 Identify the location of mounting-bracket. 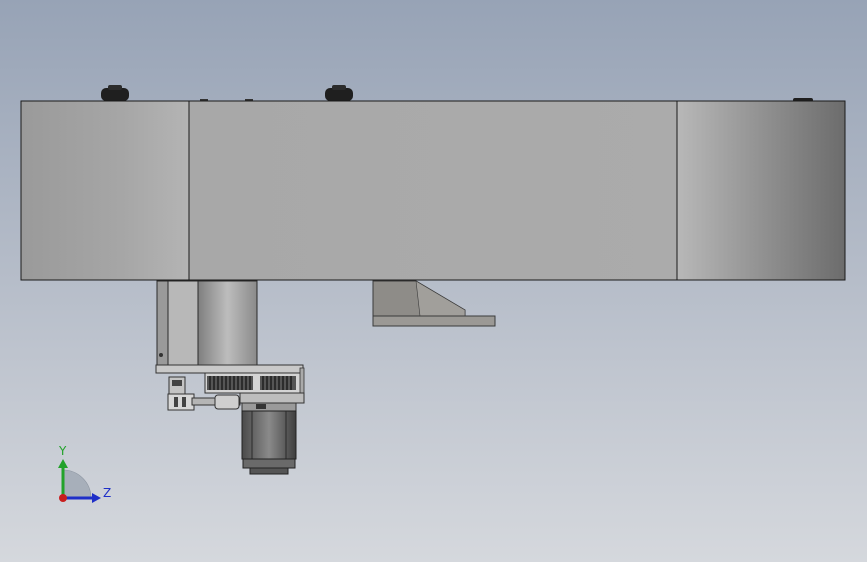
(434, 303).